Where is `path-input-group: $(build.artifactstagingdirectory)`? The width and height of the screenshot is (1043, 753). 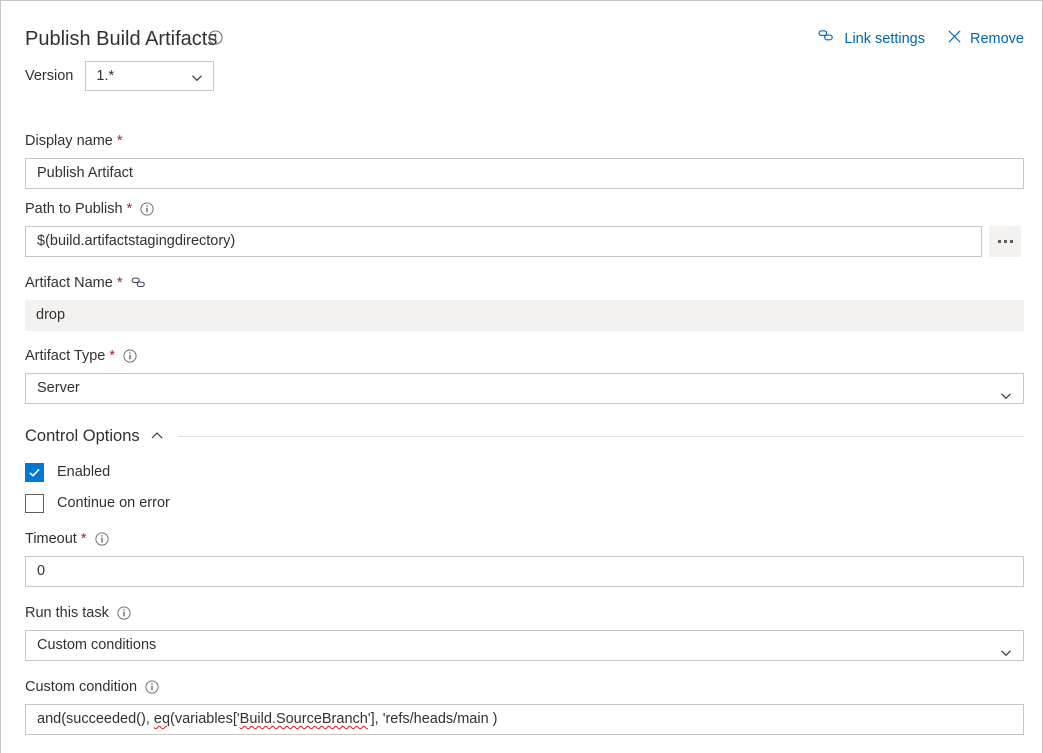
path-input-group: $(build.artifactstagingdirectory) is located at coordinates (524, 241).